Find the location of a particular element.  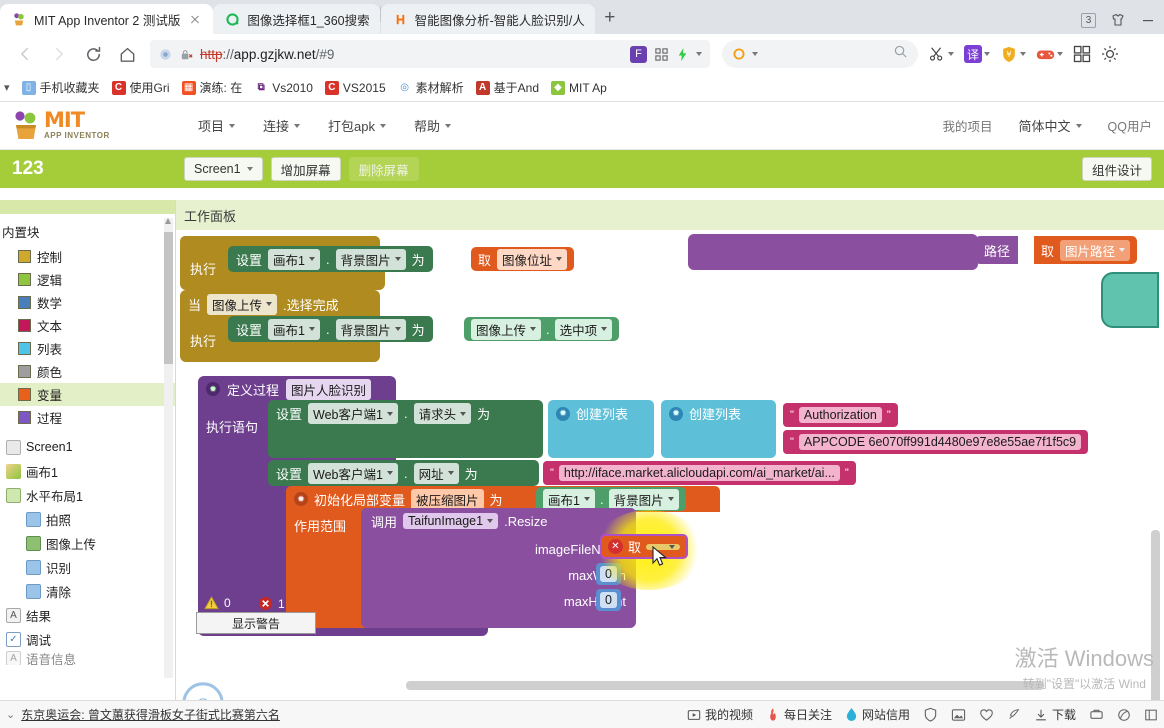

partial-teal-block is located at coordinates (1130, 300).